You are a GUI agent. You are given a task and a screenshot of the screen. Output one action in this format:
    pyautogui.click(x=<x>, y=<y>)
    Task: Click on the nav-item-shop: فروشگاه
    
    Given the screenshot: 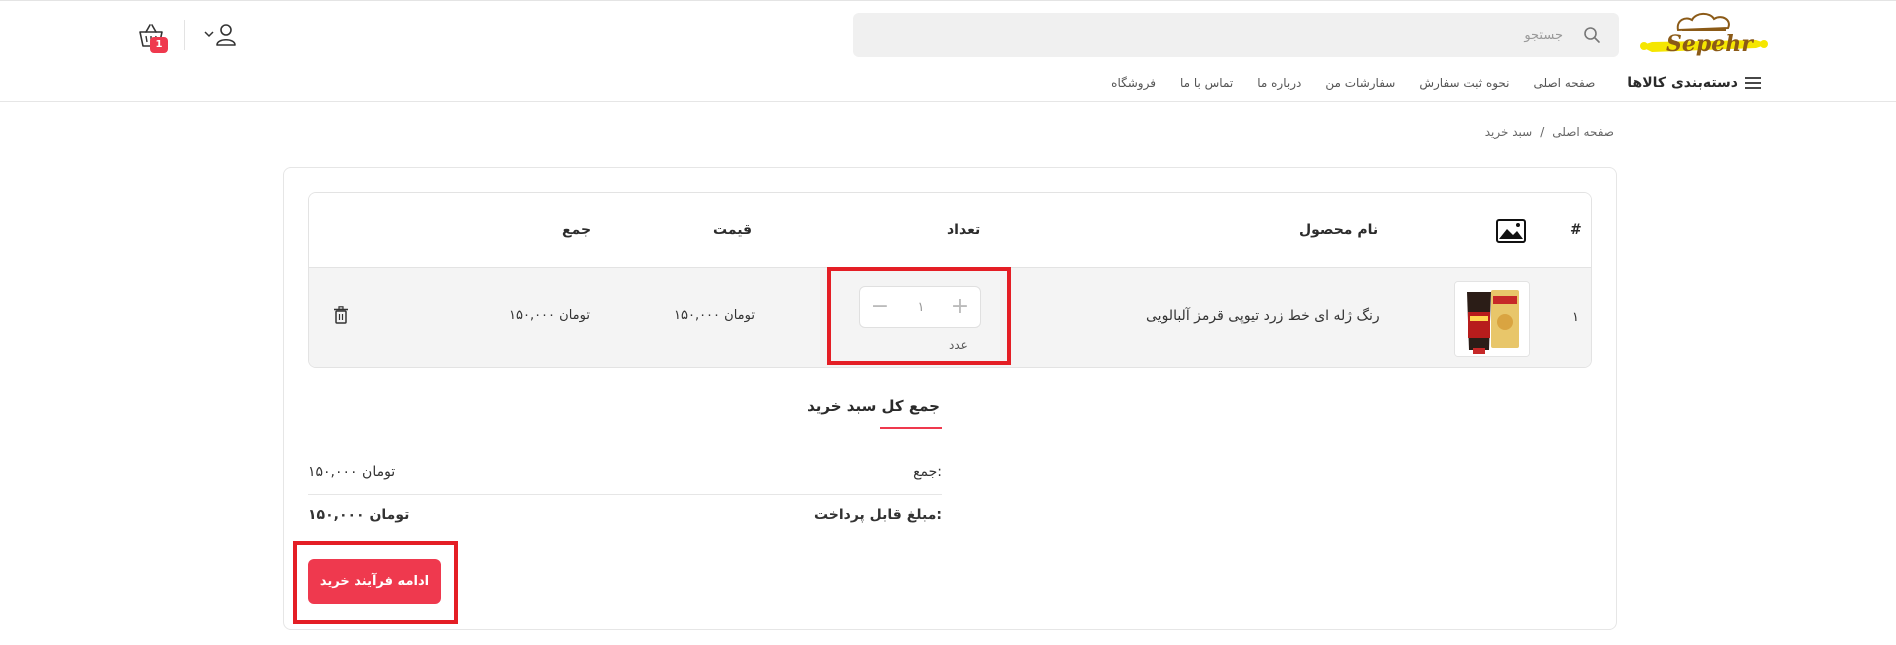 What is the action you would take?
    pyautogui.click(x=1133, y=83)
    